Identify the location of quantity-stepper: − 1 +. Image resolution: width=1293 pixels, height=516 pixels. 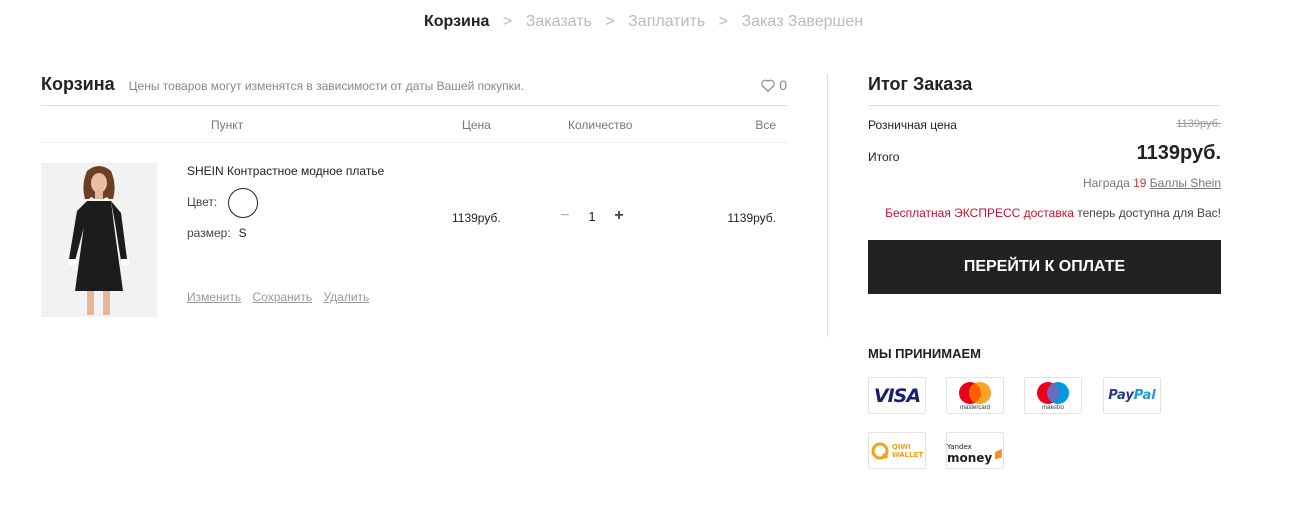
(592, 216).